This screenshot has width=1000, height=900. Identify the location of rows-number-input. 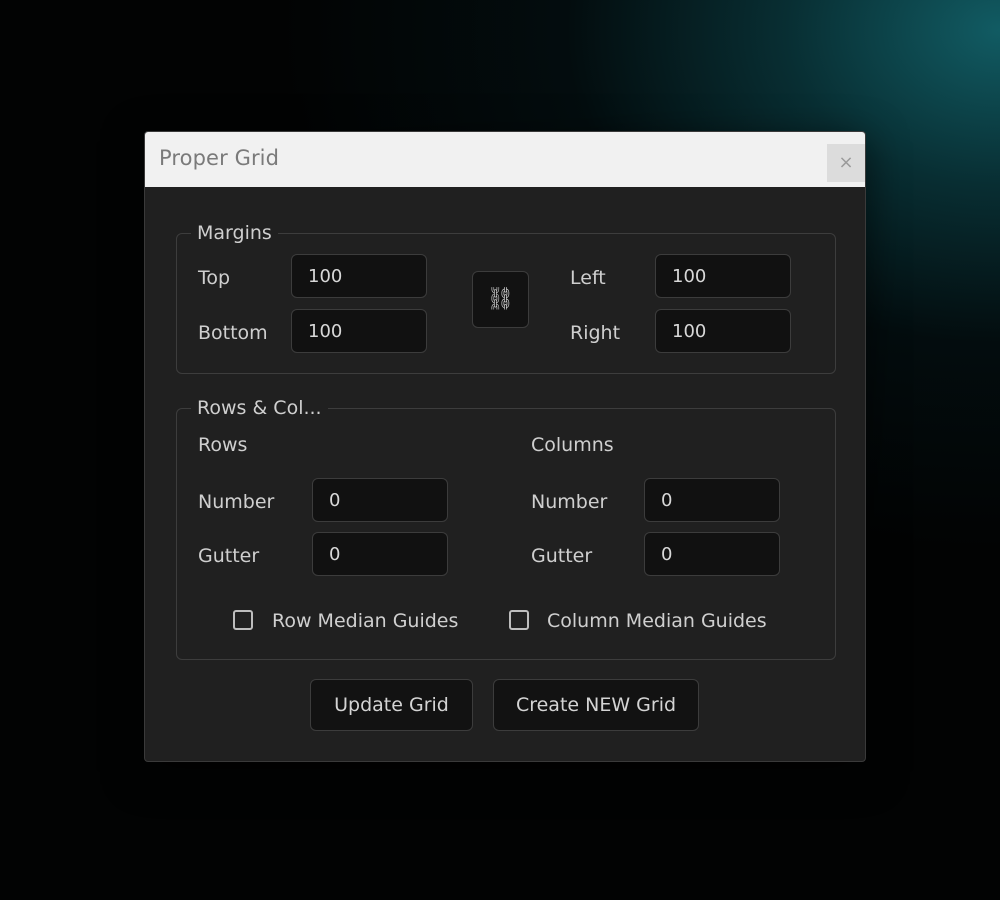
(380, 500).